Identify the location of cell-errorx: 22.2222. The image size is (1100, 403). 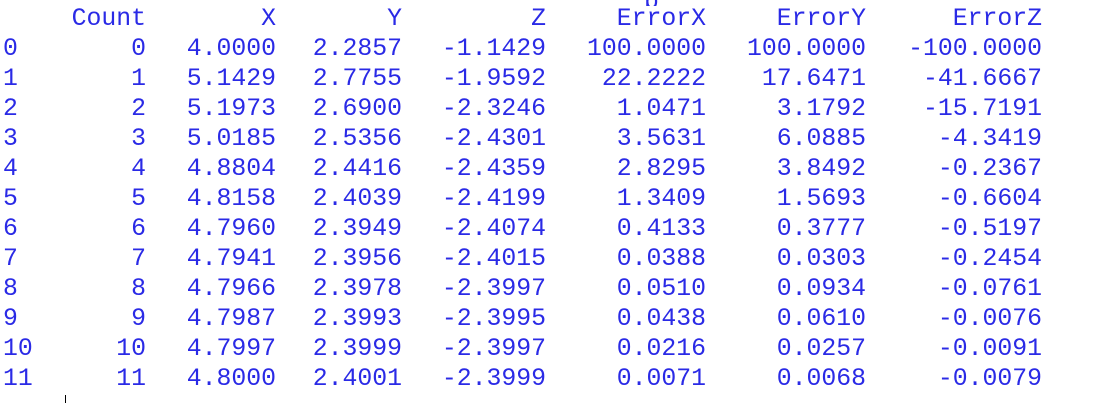
(653, 79).